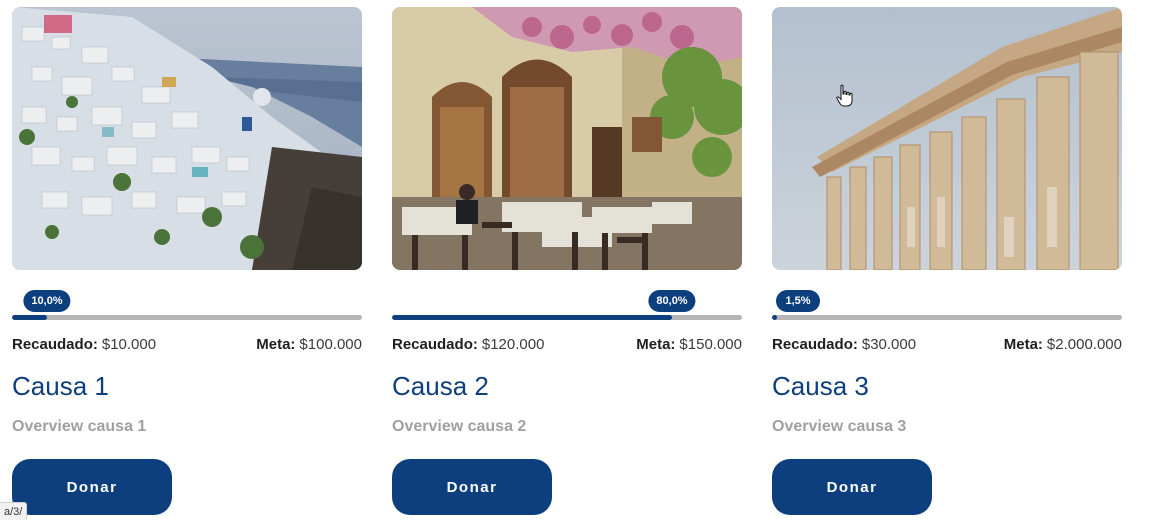 This screenshot has height=520, width=1165. I want to click on cause-amounts-3: Recaudado: $30.000 Meta: $2.000.000, so click(947, 344).